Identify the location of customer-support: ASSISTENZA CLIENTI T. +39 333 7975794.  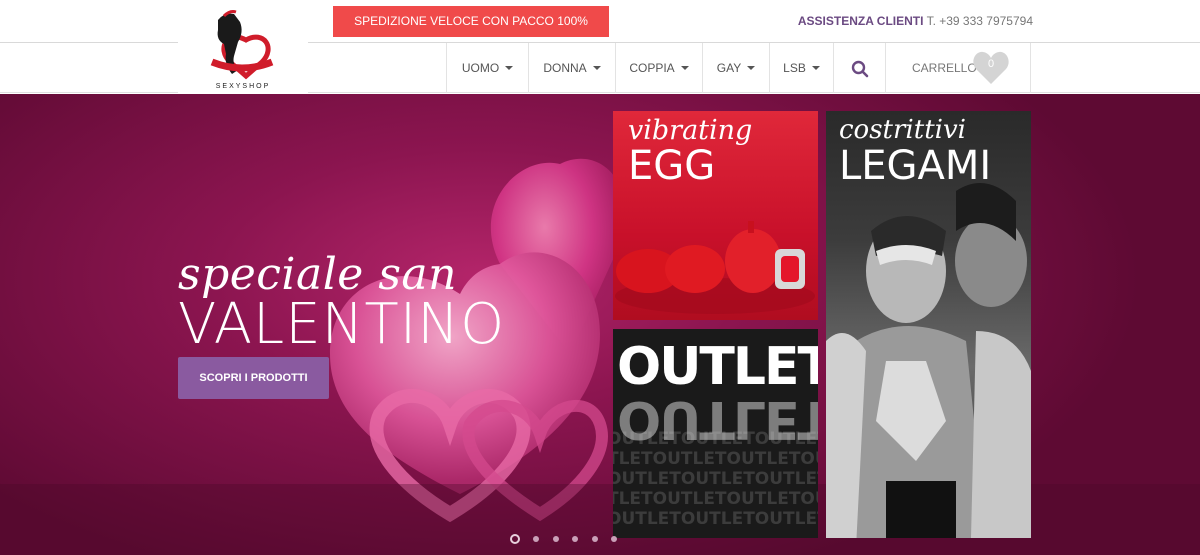
(915, 21).